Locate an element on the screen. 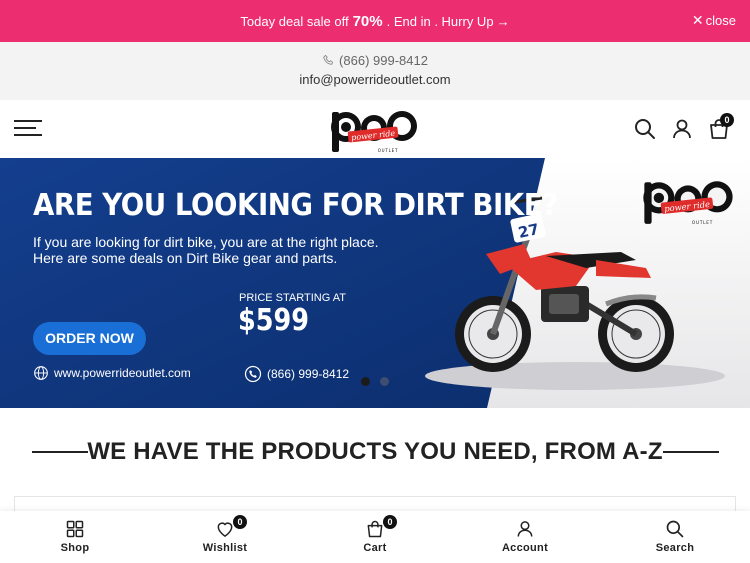  nav-label: Cart is located at coordinates (375, 548).